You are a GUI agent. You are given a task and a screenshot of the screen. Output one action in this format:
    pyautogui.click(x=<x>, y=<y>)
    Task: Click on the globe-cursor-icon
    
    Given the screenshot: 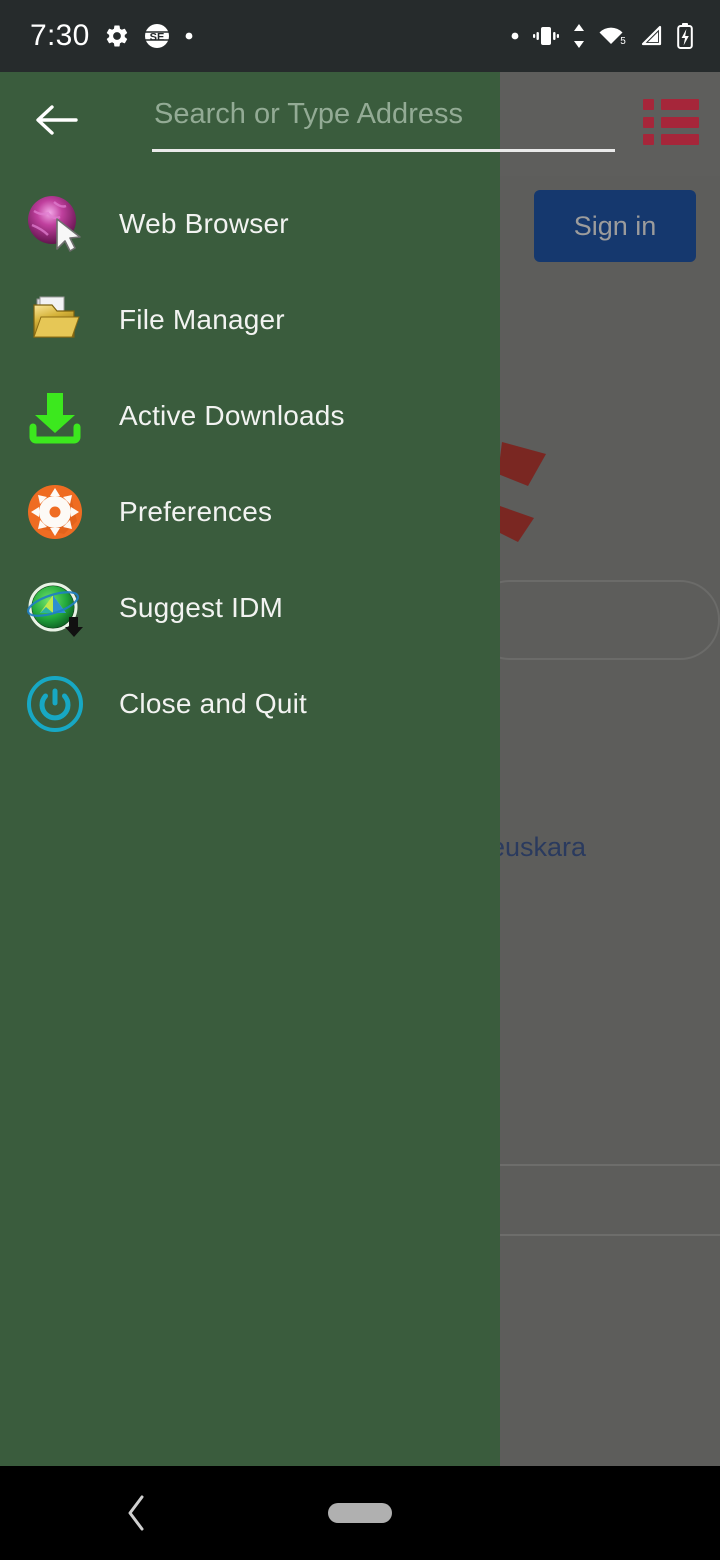 What is the action you would take?
    pyautogui.click(x=55, y=224)
    